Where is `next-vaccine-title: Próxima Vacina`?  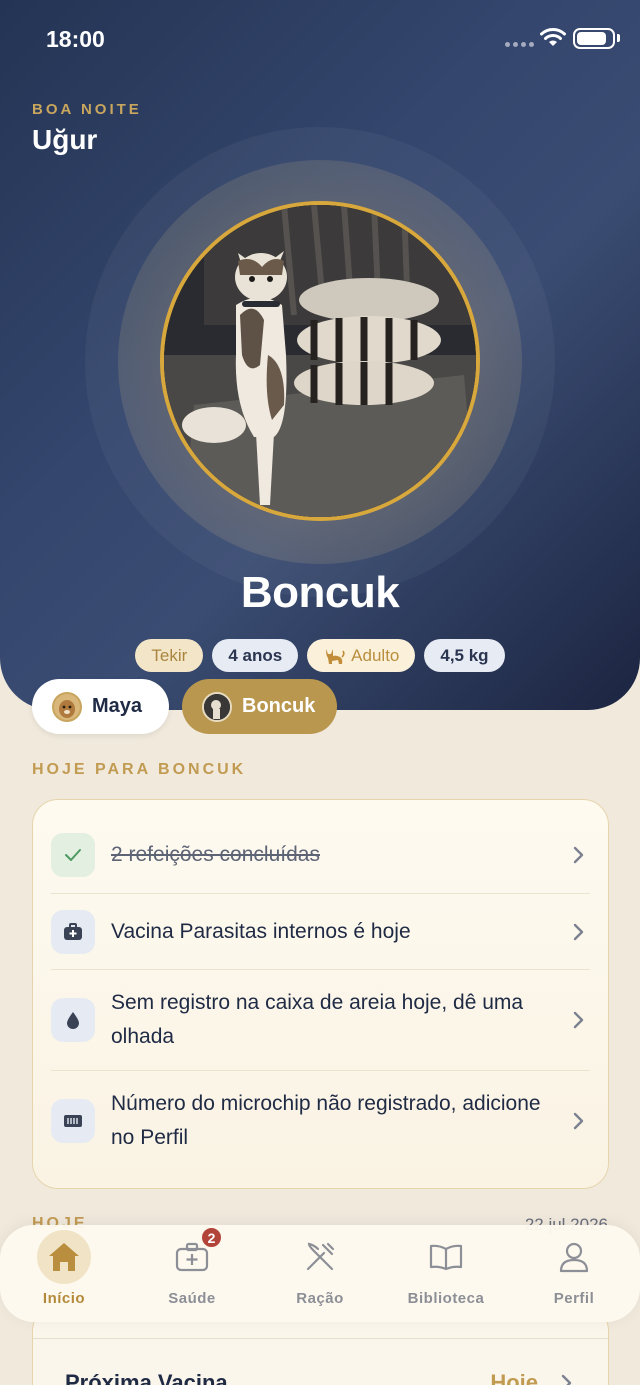
next-vaccine-title: Próxima Vacina is located at coordinates (146, 1377).